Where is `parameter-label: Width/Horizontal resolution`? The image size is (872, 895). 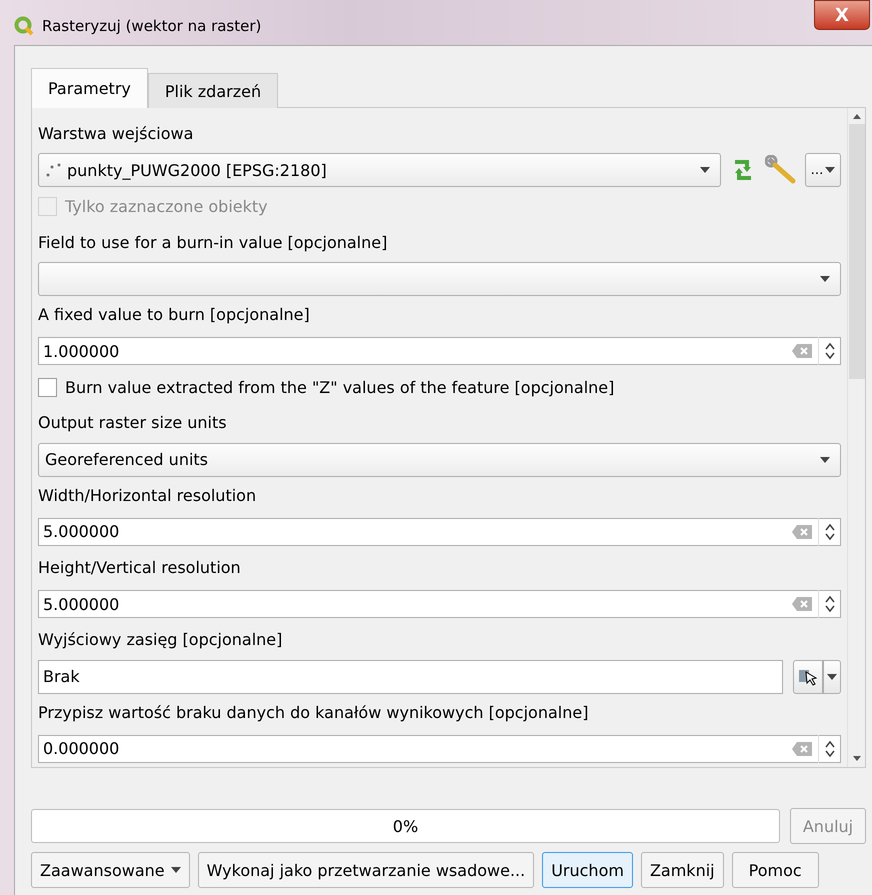 parameter-label: Width/Horizontal resolution is located at coordinates (148, 495).